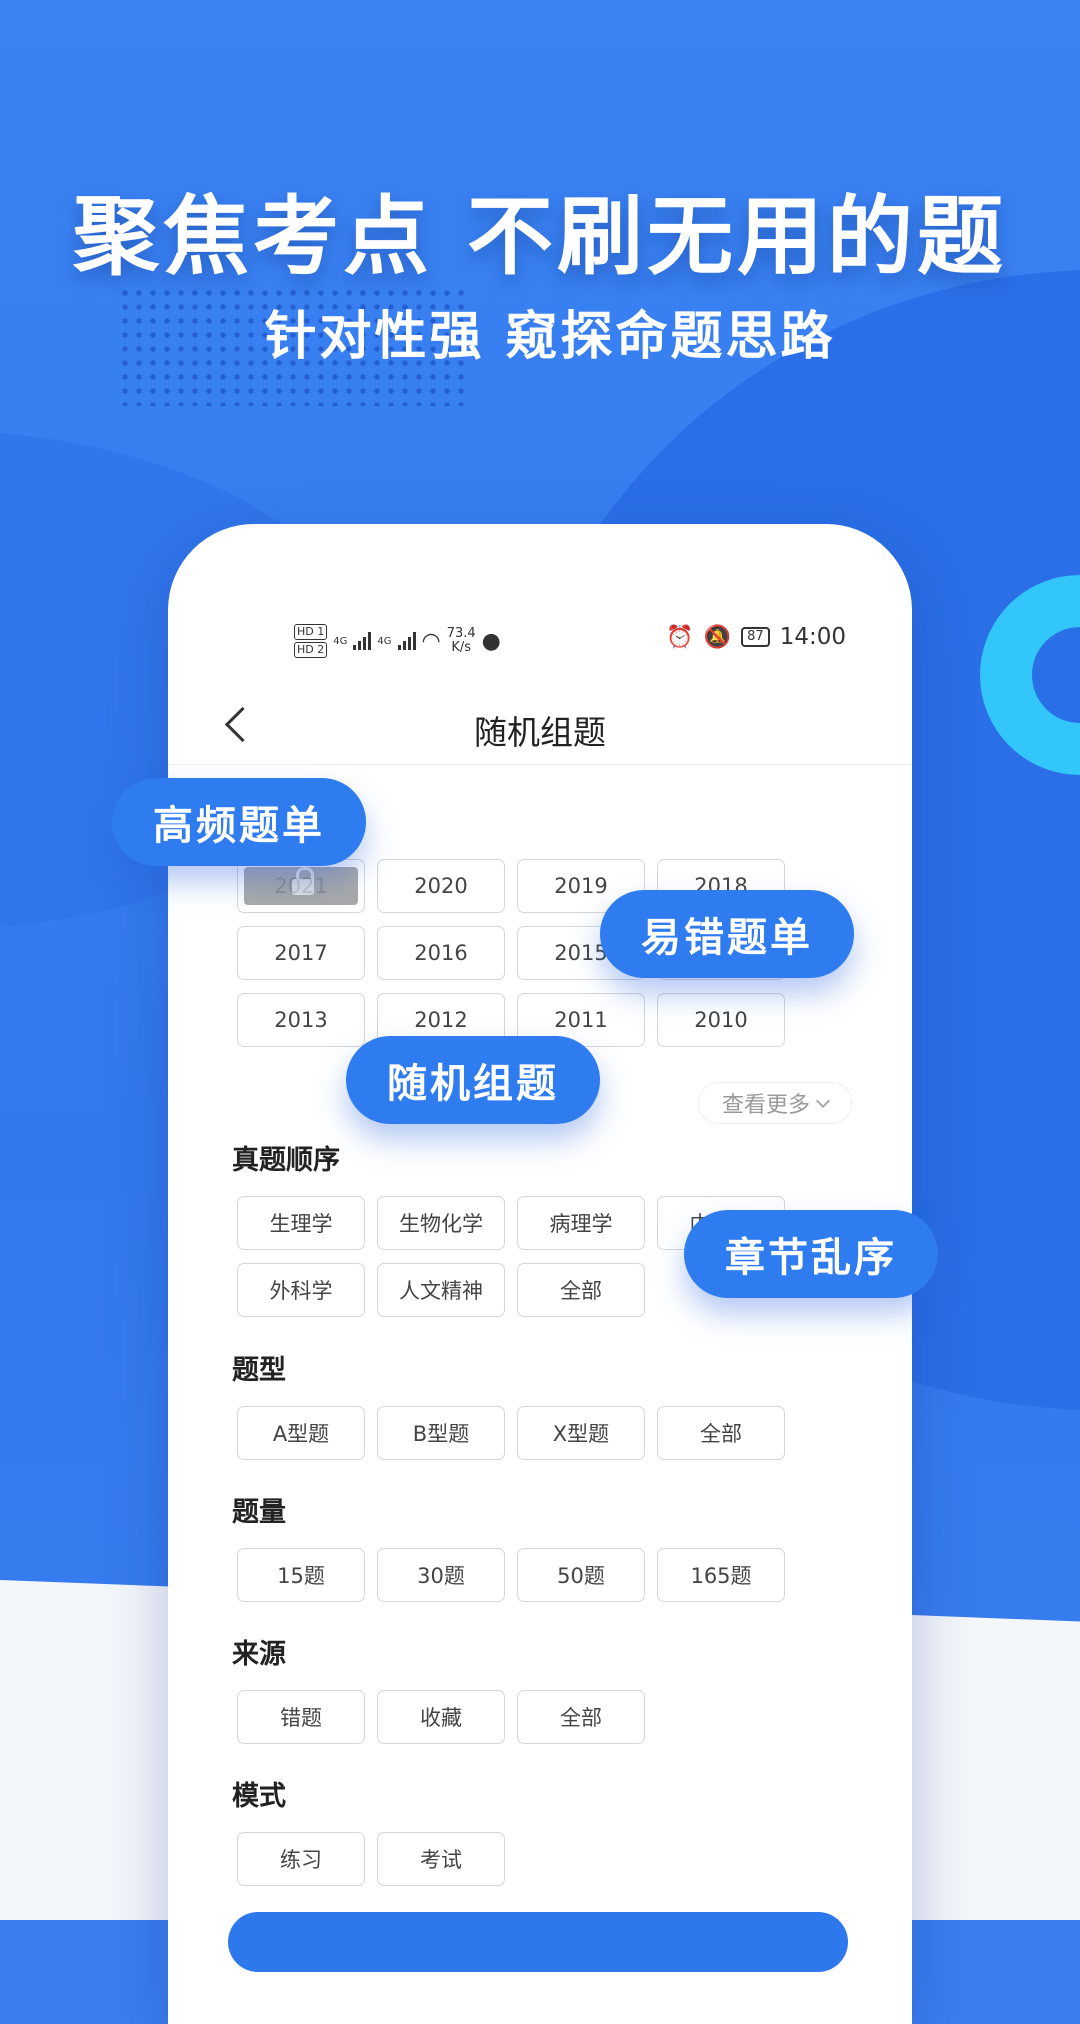 The height and width of the screenshot is (2024, 1080). What do you see at coordinates (406, 641) in the screenshot?
I see `signal2-icon` at bounding box center [406, 641].